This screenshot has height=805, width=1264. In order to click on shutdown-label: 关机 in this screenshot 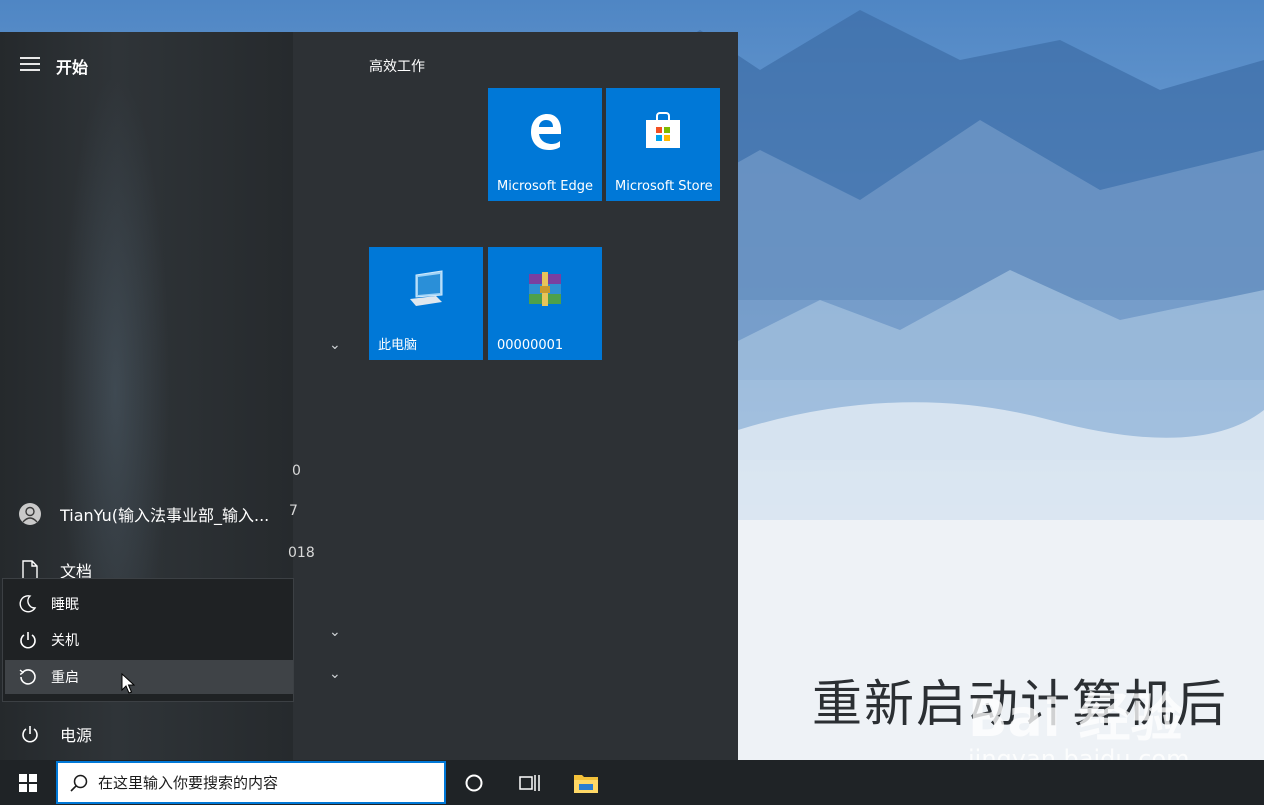, I will do `click(65, 641)`.